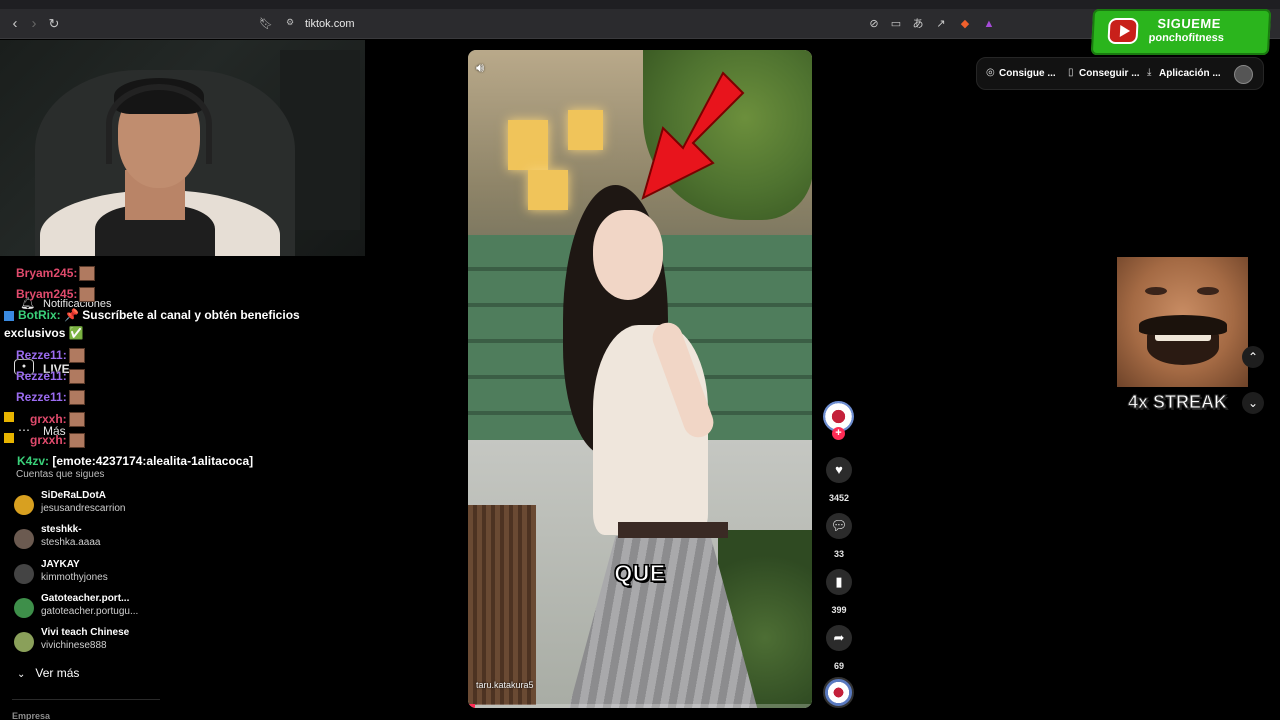  Describe the element at coordinates (114, 506) in the screenshot. I see `following-account: SiDeRaLDotA jesusandrescarrion` at that location.